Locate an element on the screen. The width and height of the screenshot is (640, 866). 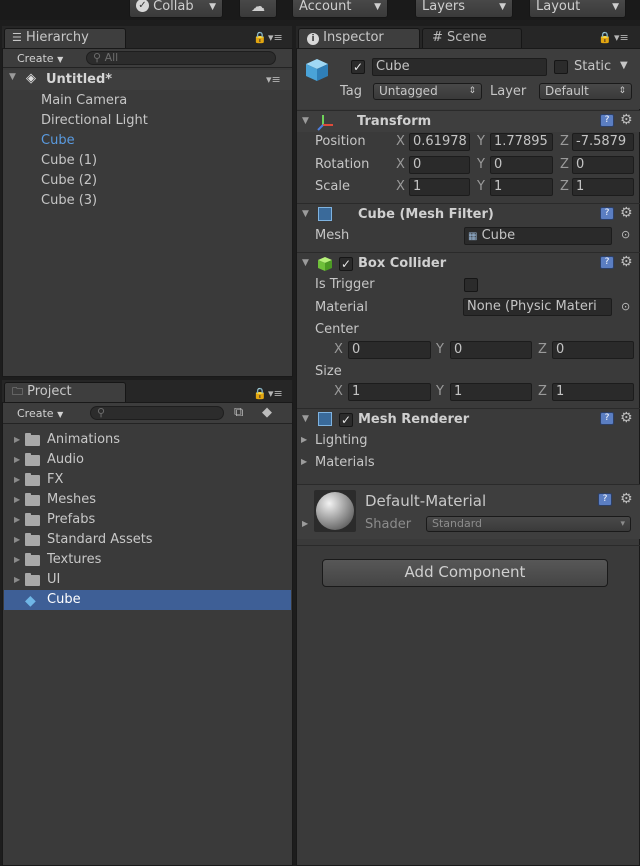
size-x-field: 1 is located at coordinates (389, 392).